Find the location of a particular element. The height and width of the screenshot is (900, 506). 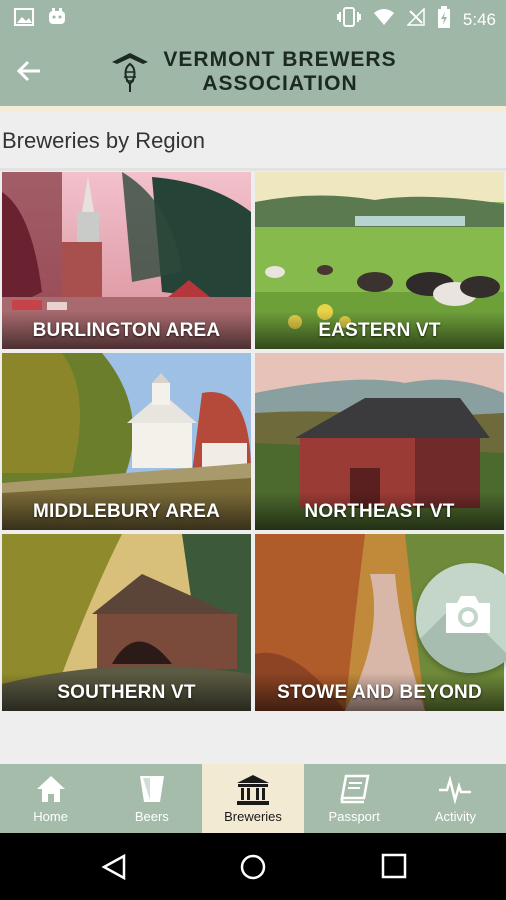

brand-line-1: VERMONT BREWERS is located at coordinates (280, 59).